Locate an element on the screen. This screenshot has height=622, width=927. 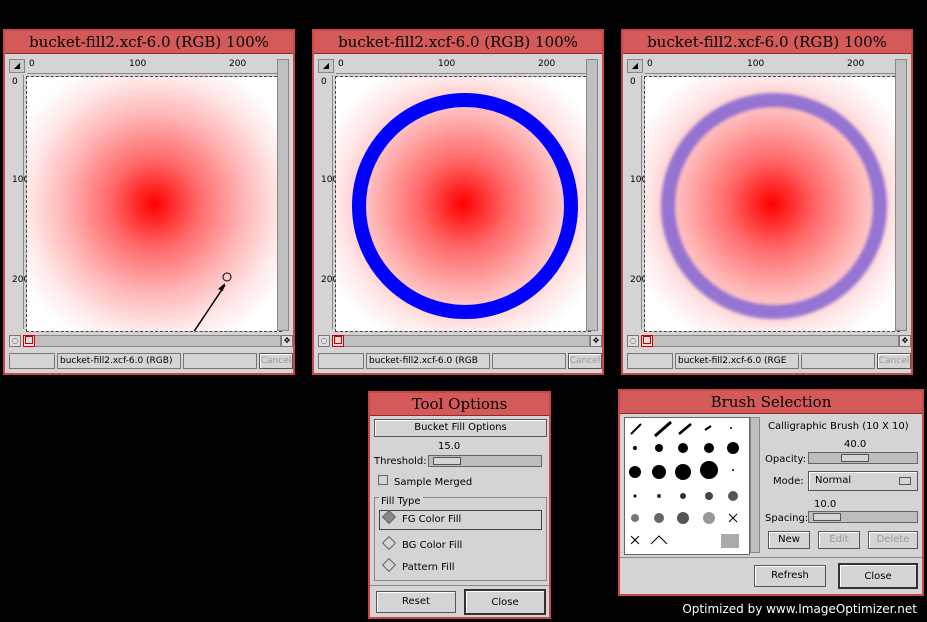
blue-ring is located at coordinates (465, 206).